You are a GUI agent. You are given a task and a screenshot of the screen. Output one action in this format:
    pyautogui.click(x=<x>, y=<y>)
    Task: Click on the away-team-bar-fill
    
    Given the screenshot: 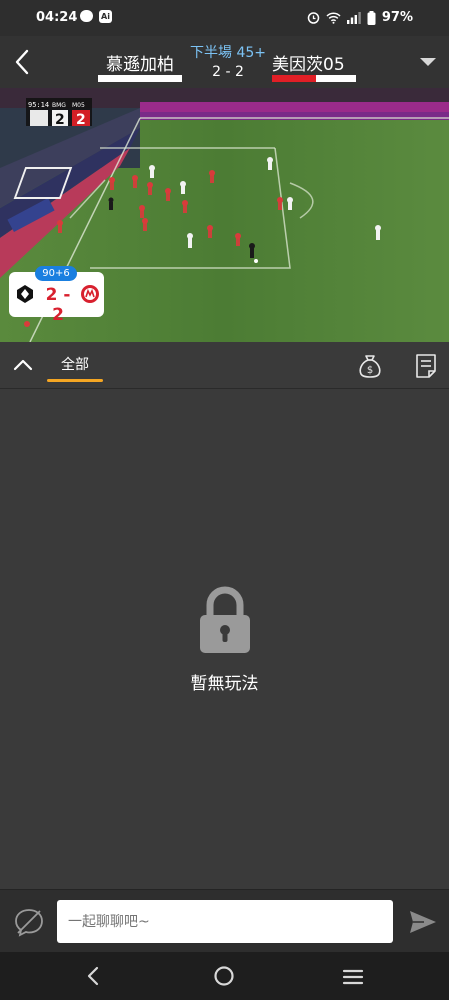 What is the action you would take?
    pyautogui.click(x=294, y=78)
    